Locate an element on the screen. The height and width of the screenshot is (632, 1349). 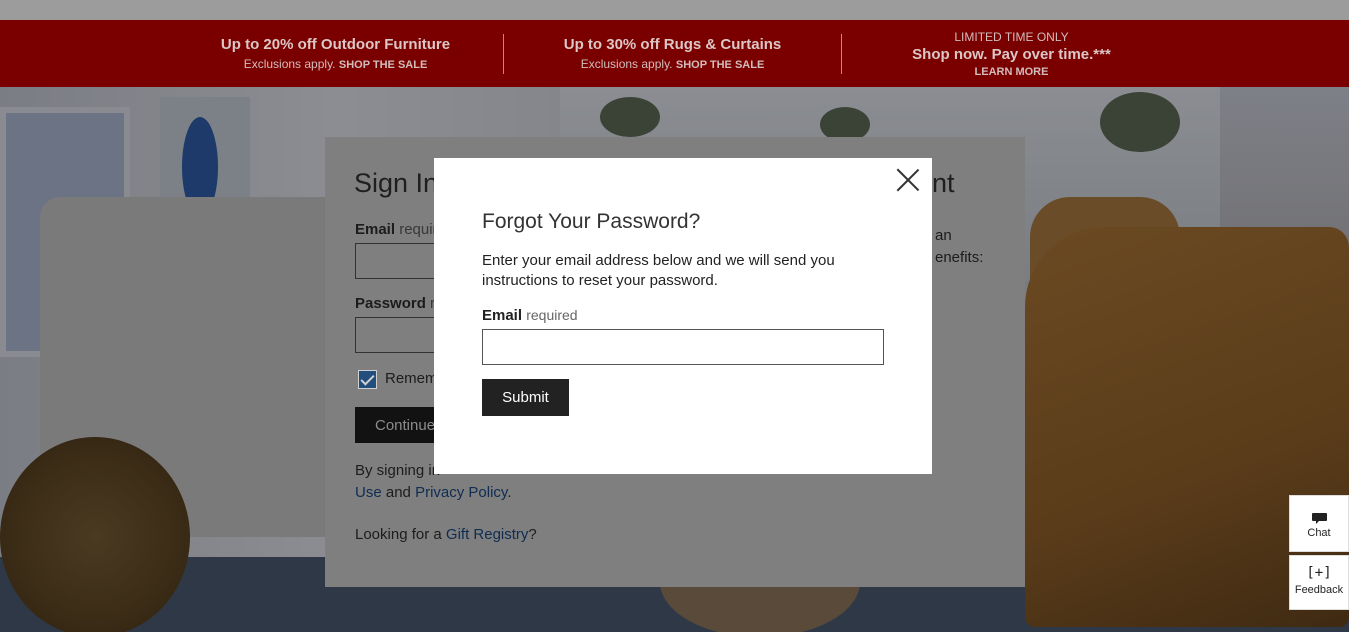
promo-title: Up to 20% off Outdoor Furniture is located at coordinates (335, 44).